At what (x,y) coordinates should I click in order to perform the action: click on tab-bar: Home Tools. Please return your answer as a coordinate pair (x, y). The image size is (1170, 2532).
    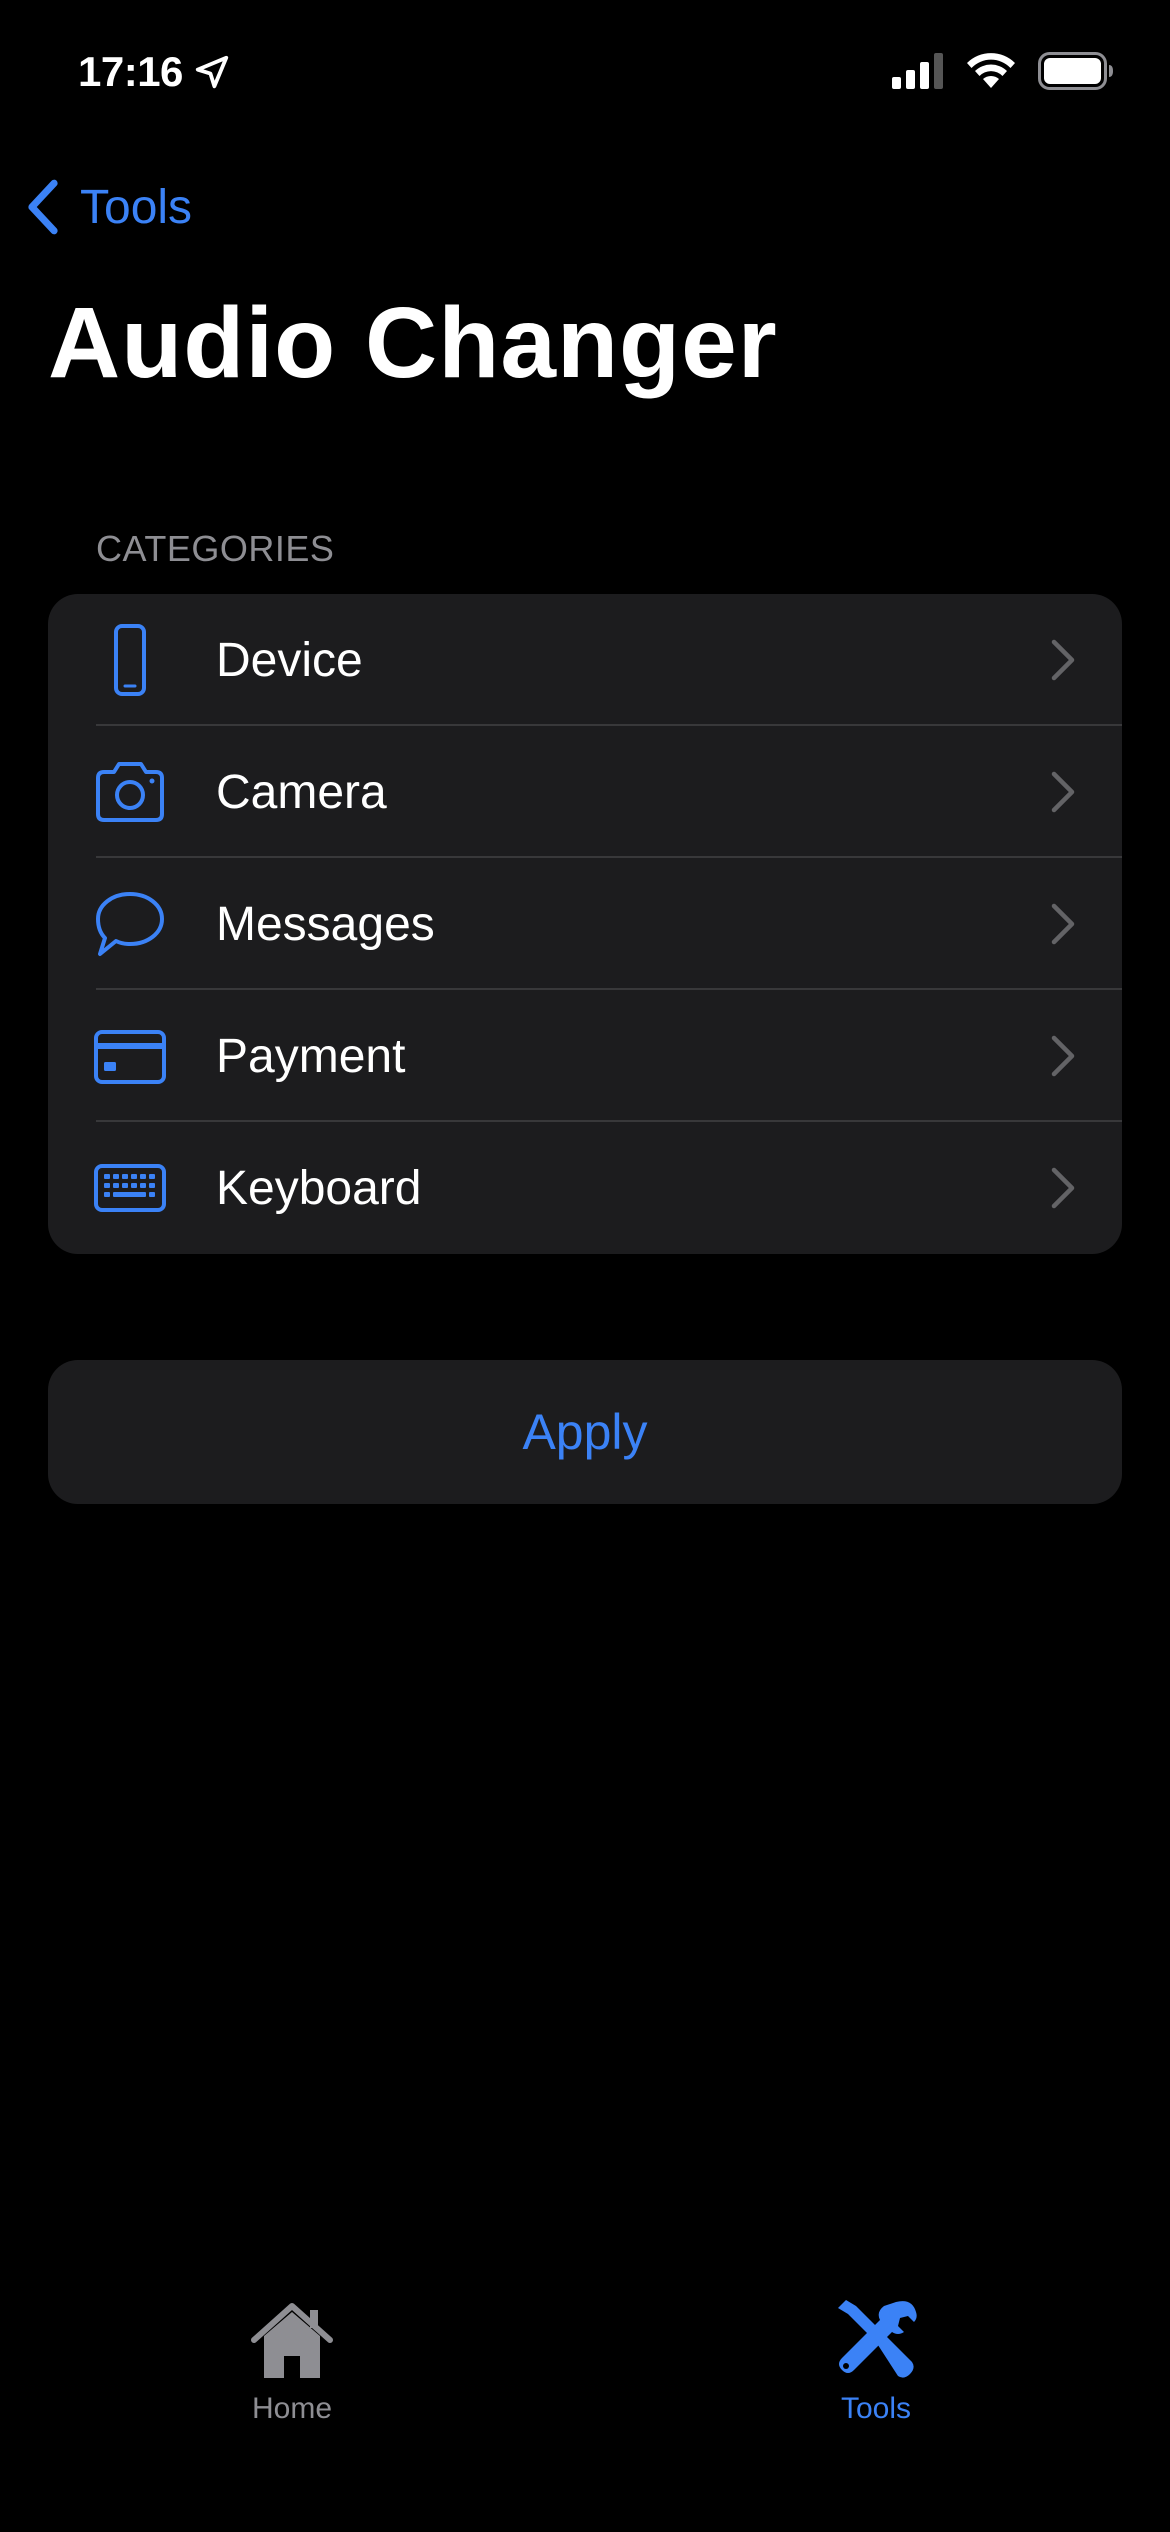
    Looking at the image, I should click on (585, 2406).